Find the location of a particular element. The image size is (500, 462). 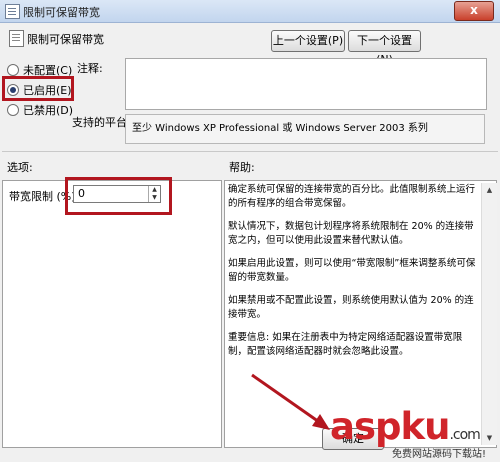

help-paragraph: 确定系统可保留的连接带宽的百分比。此值限制系统上运行的所有程序的组合带宽保留。 is located at coordinates (352, 196).